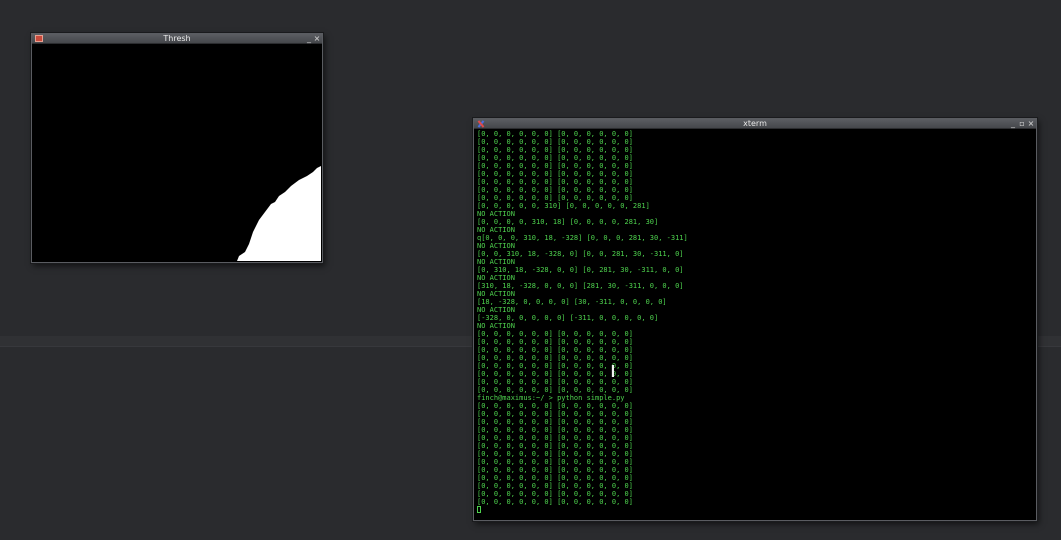 Image resolution: width=1061 pixels, height=540 pixels. I want to click on window-title: xterm, so click(755, 123).